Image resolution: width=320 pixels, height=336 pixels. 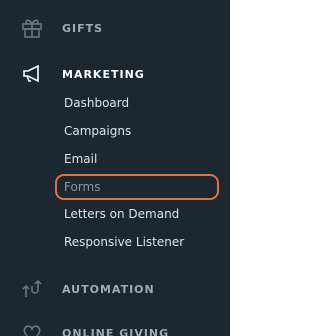 What do you see at coordinates (32, 27) in the screenshot?
I see `gift-icon` at bounding box center [32, 27].